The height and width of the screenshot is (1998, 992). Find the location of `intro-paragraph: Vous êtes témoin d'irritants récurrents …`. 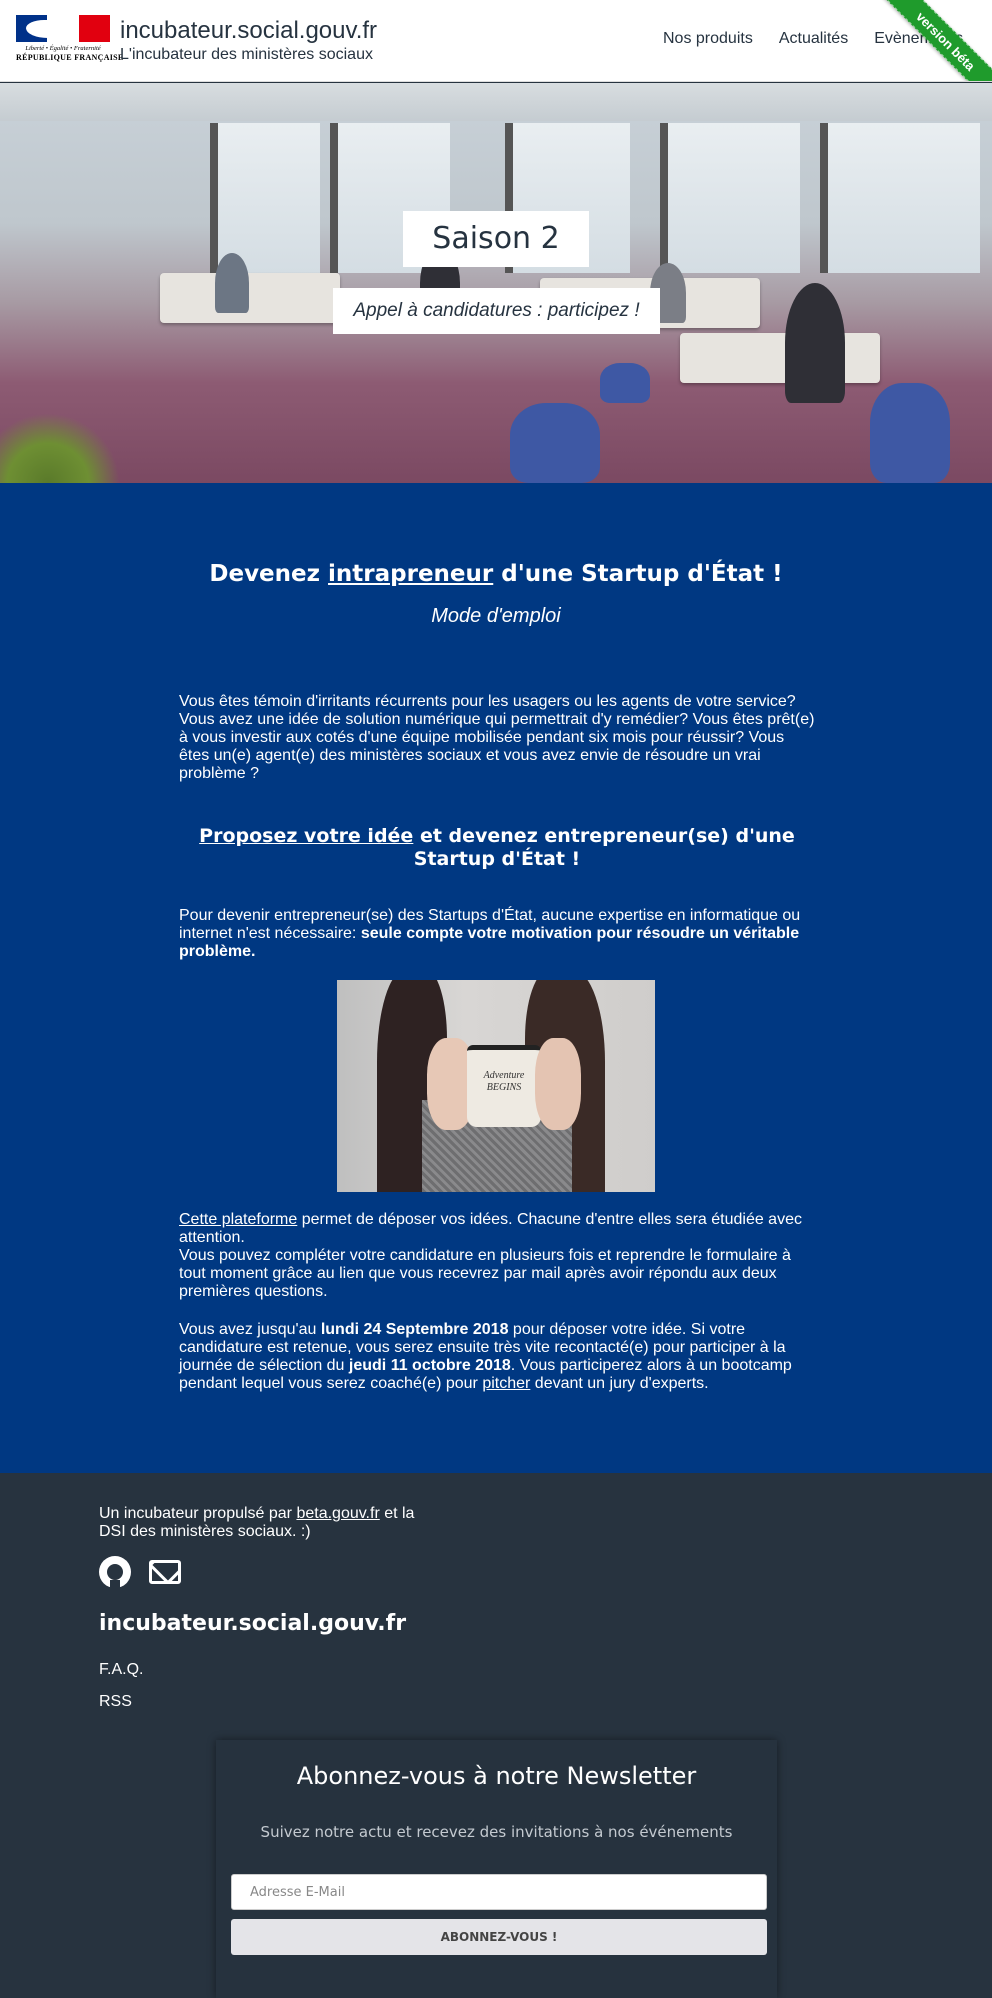

intro-paragraph: Vous êtes témoin d'irritants récurrents … is located at coordinates (497, 737).